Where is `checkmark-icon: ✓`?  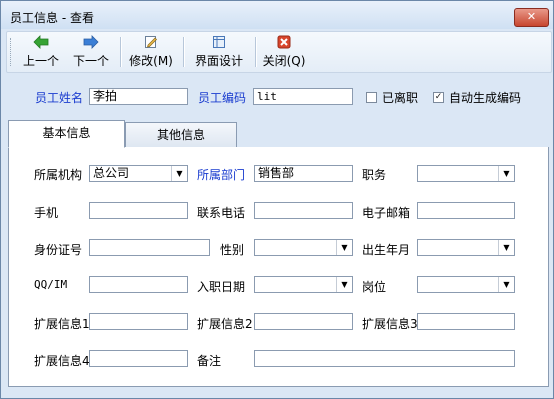 checkmark-icon: ✓ is located at coordinates (438, 97).